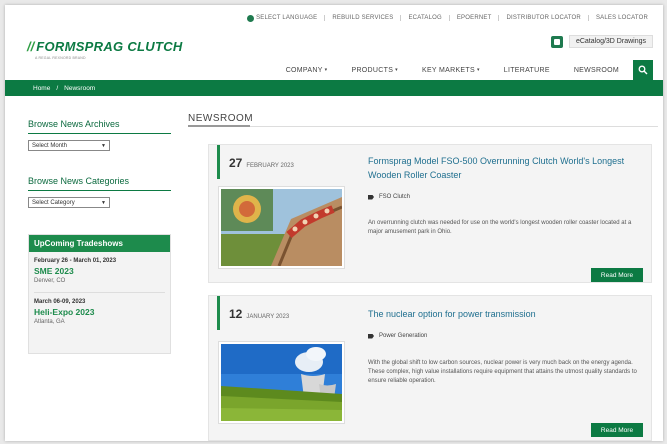  I want to click on categories-heading: Browse News Categories, so click(79, 181).